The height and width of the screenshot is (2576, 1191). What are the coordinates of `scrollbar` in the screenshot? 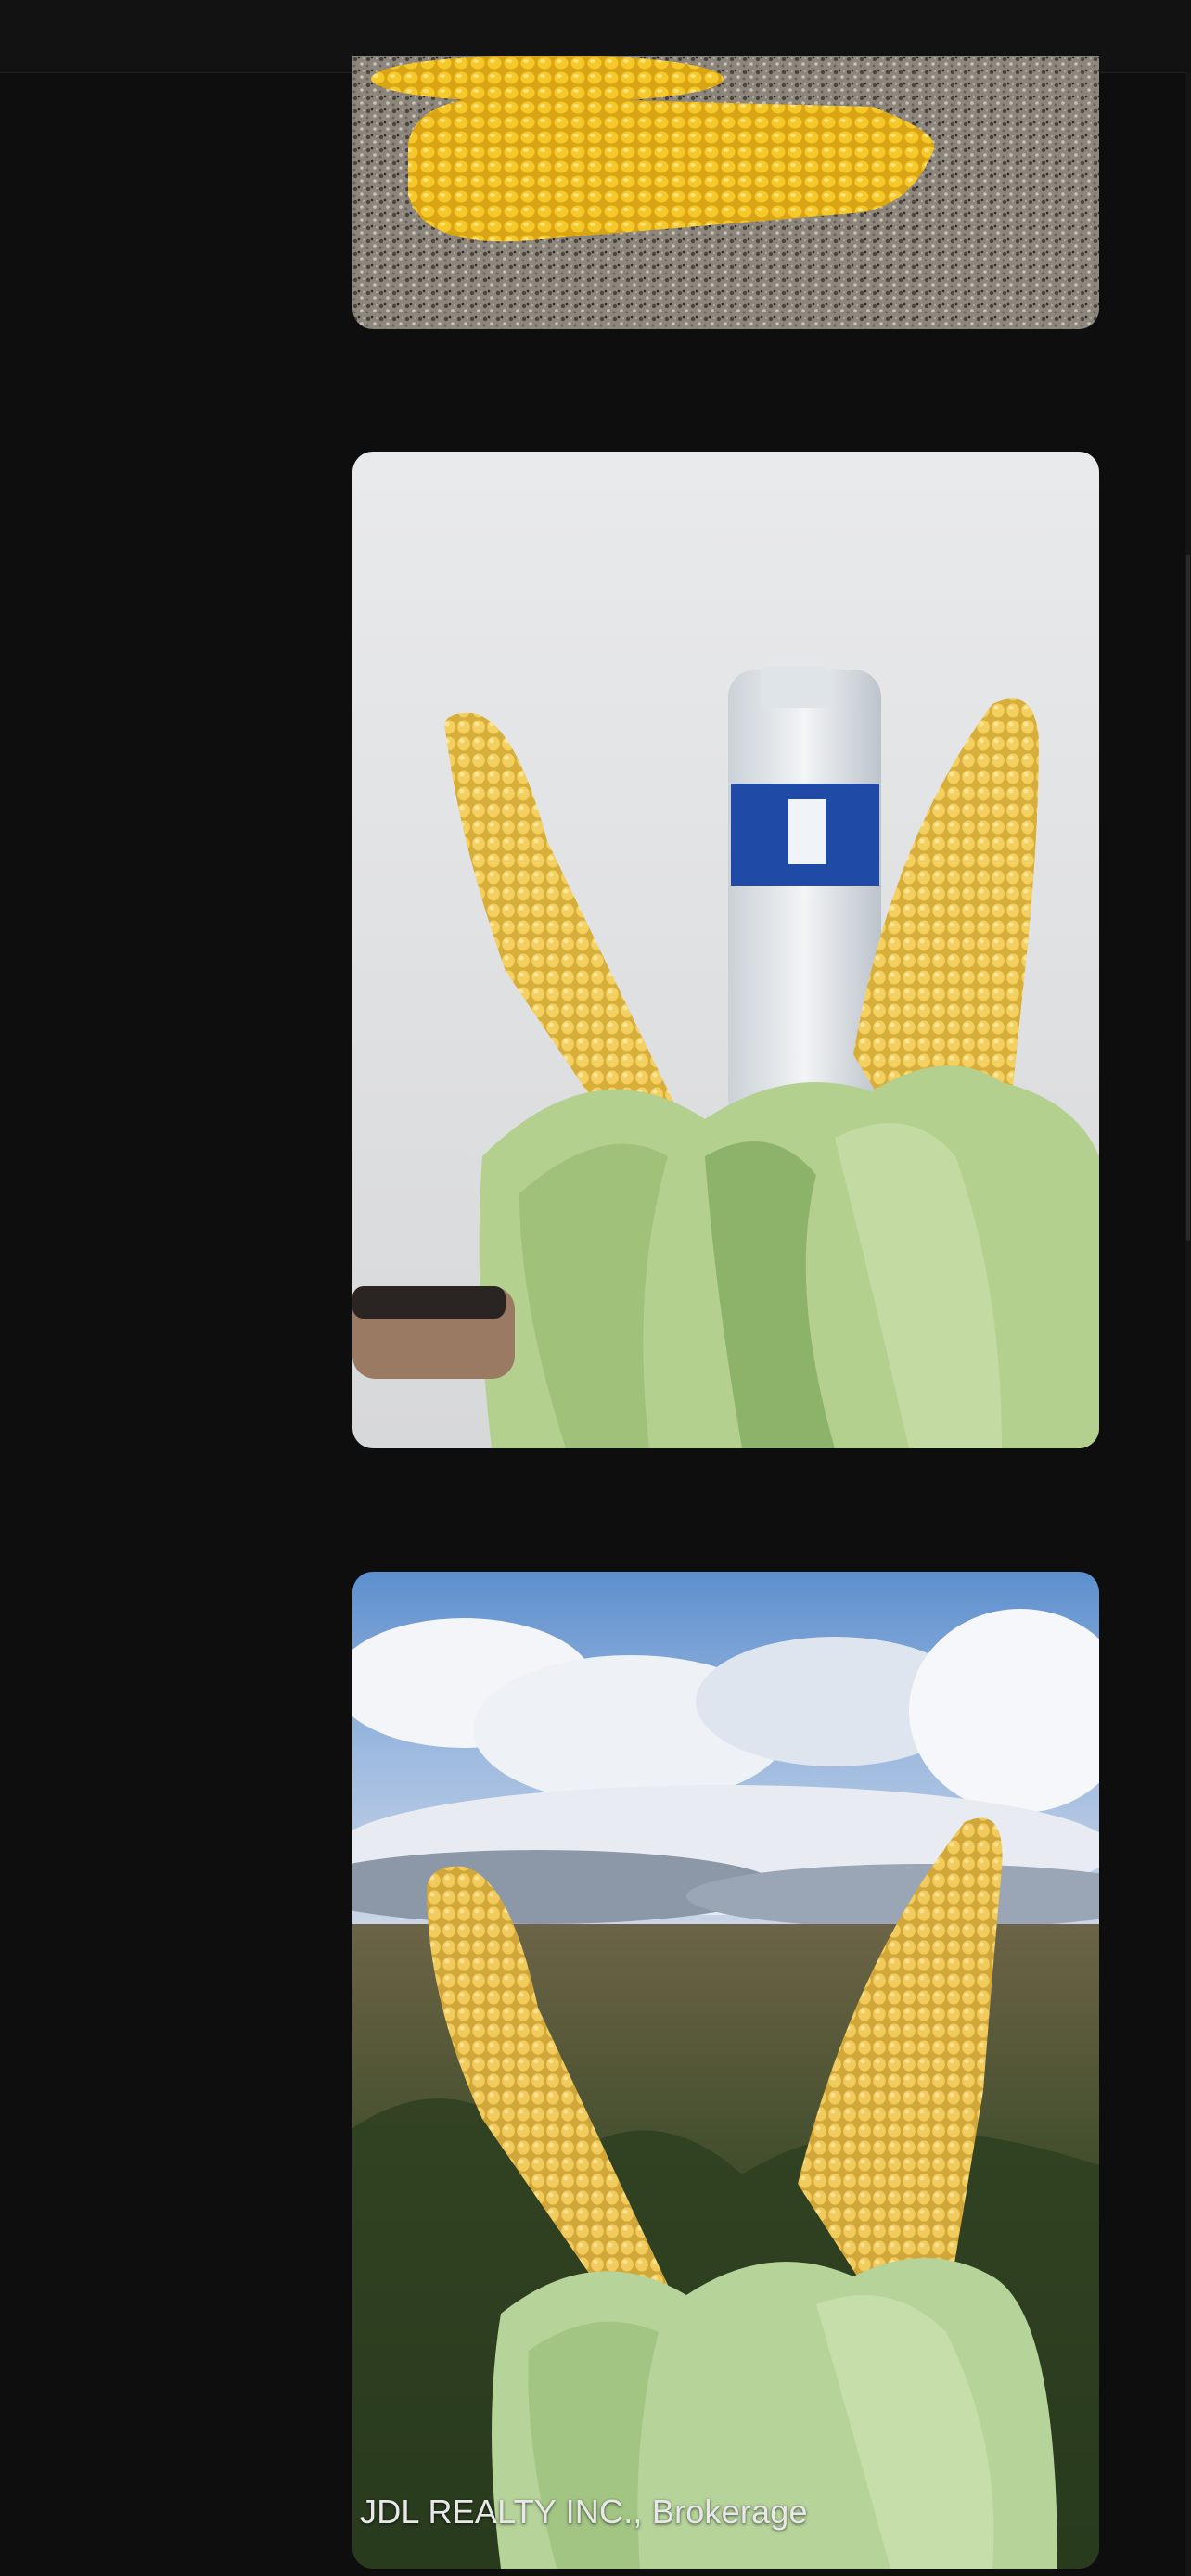 It's located at (1188, 1324).